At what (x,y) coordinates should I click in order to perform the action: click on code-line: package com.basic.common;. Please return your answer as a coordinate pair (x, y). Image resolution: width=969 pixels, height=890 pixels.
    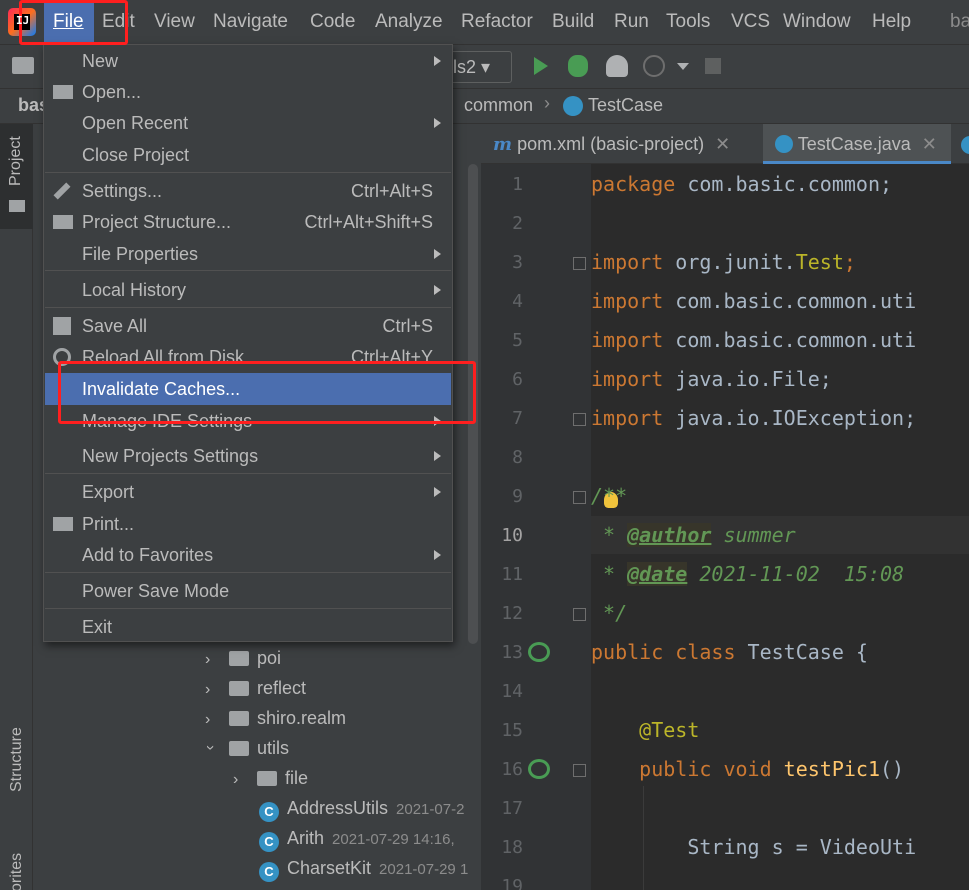
    Looking at the image, I should click on (742, 184).